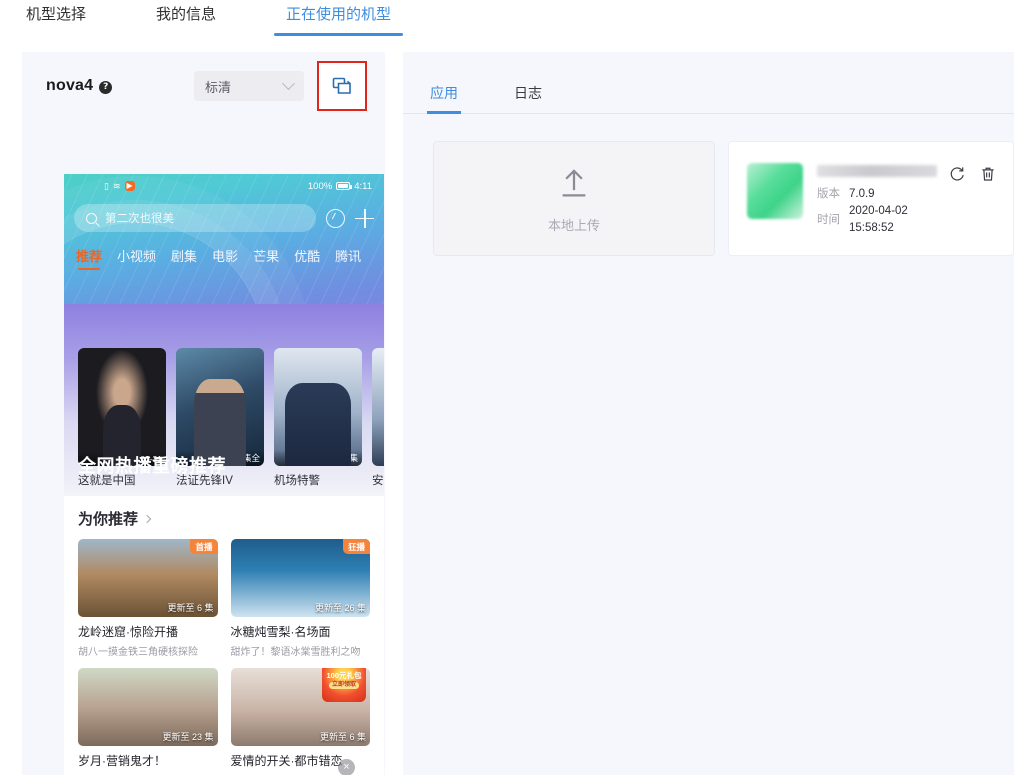 This screenshot has height=775, width=1014. Describe the element at coordinates (138, 652) in the screenshot. I see `recommend-subtitle: 胡八一摸金铁三角硬核探险` at that location.